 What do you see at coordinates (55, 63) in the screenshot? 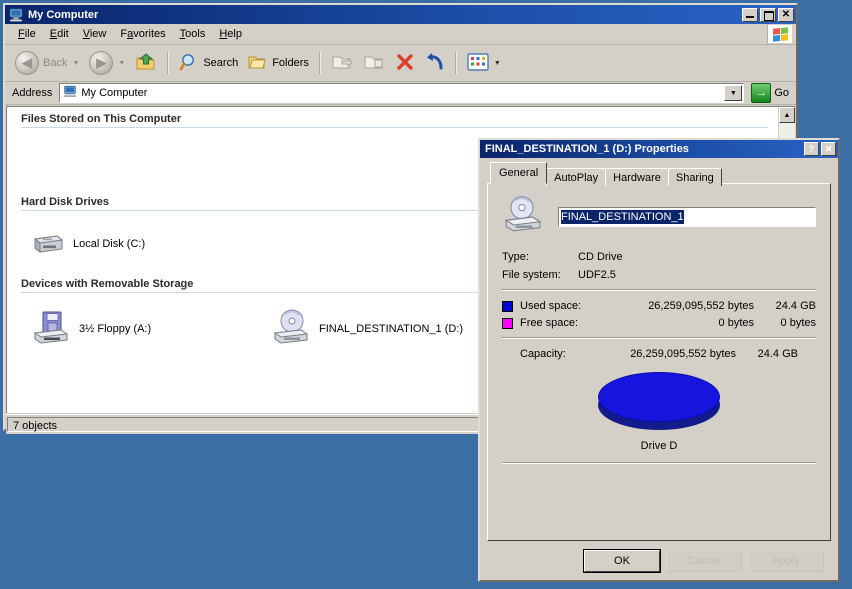
I see `back-label: Back` at bounding box center [55, 63].